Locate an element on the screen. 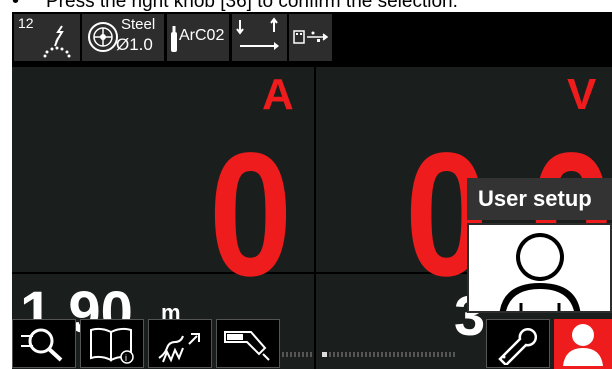 Image resolution: width=612 pixels, height=369 pixels. usb-icon is located at coordinates (311, 37).